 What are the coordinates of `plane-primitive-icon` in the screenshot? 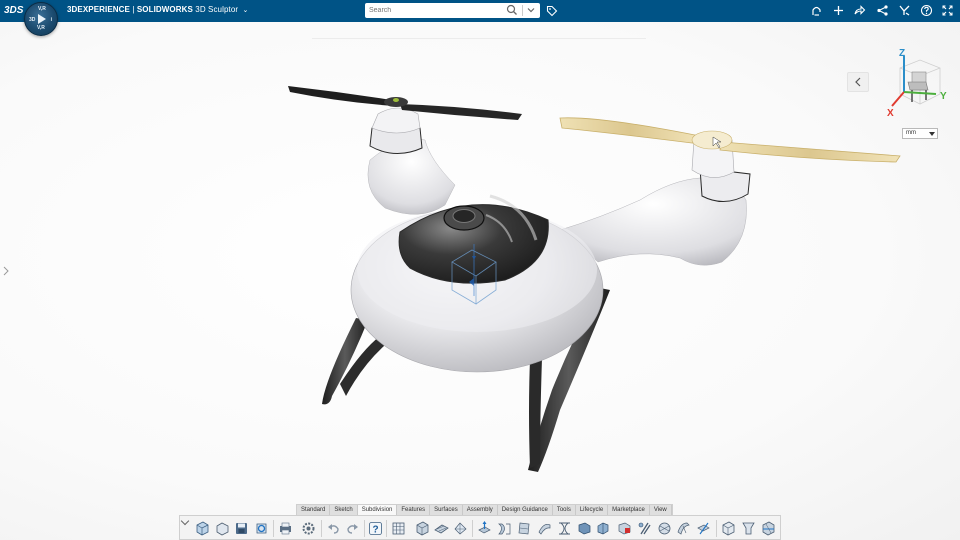 It's located at (441, 528).